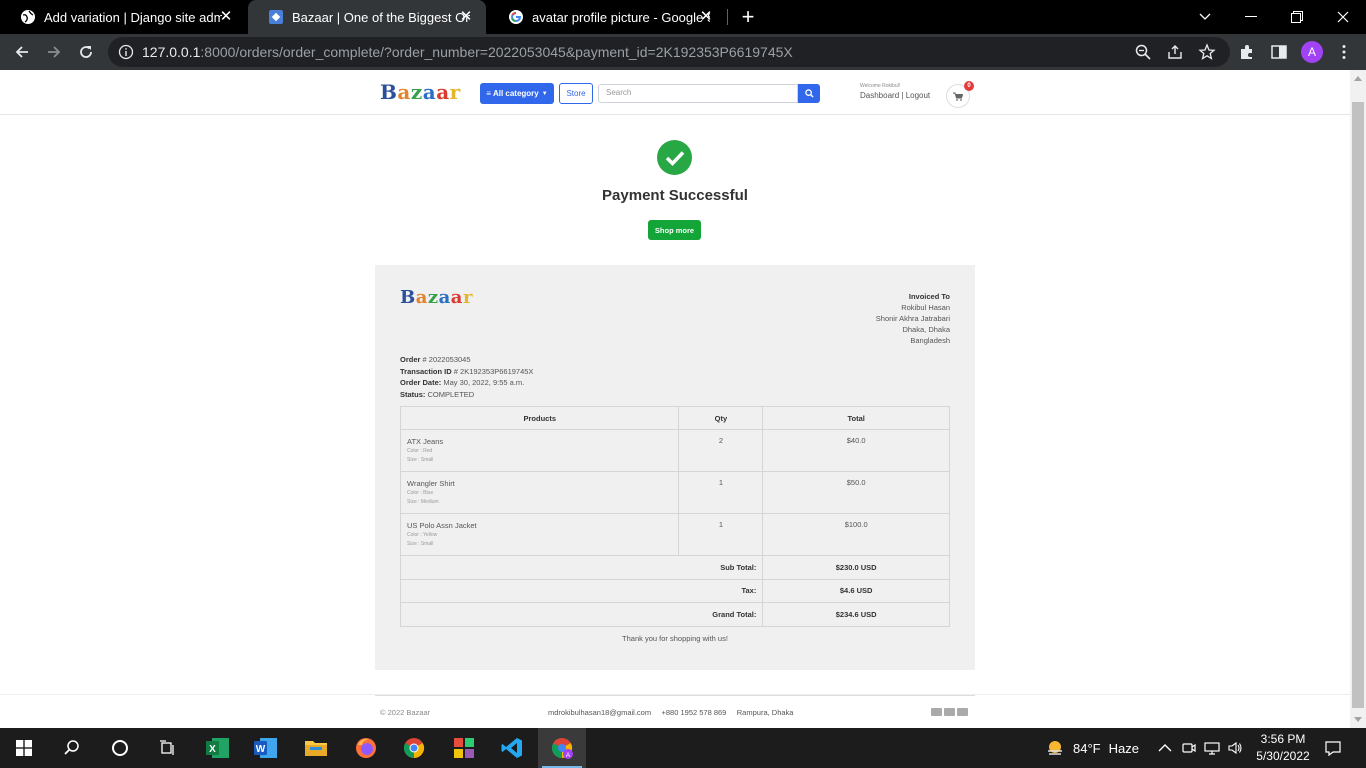 The width and height of the screenshot is (1366, 768). Describe the element at coordinates (420, 92) in the screenshot. I see `bazaar-logo: Bazaar` at that location.